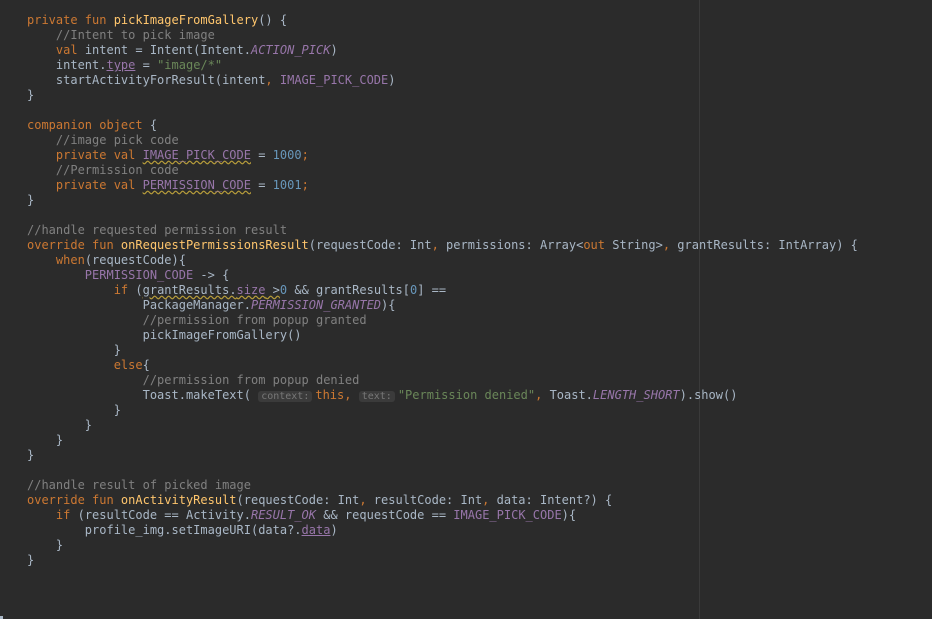 This screenshot has width=932, height=619. What do you see at coordinates (479, 155) in the screenshot?
I see `code-line: private val IMAGE_PICK_CODE = 1000;` at bounding box center [479, 155].